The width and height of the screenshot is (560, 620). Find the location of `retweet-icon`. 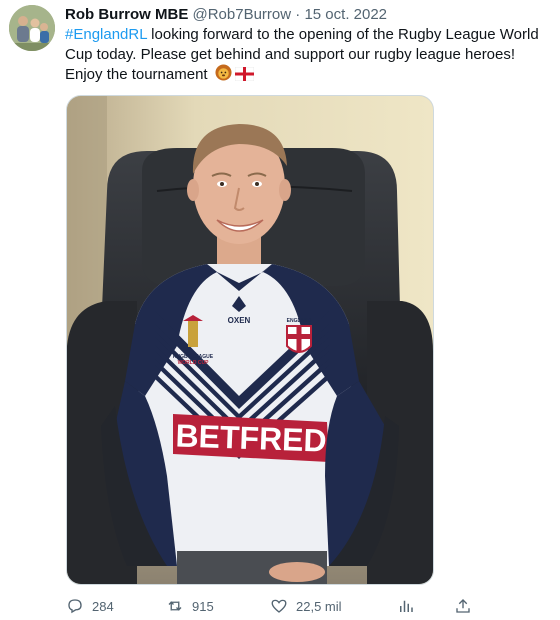

retweet-icon is located at coordinates (175, 606).